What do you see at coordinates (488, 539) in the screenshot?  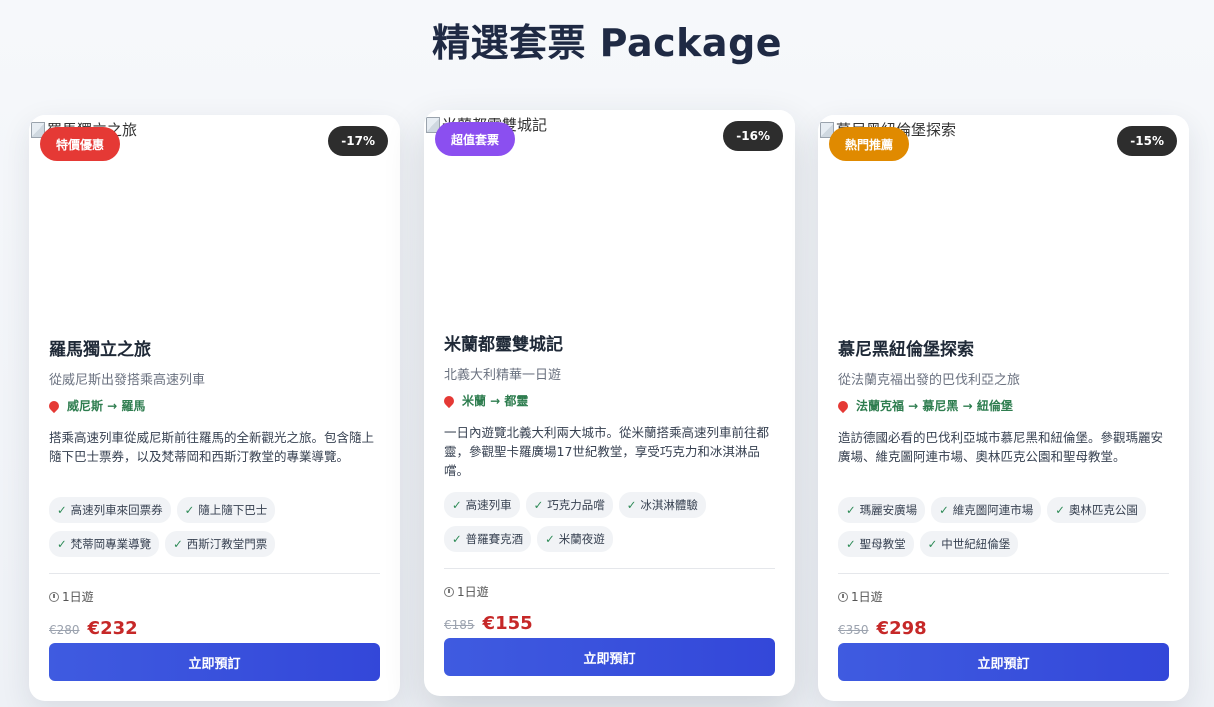 I see `feature-tag: ✓ 普羅賽克酒` at bounding box center [488, 539].